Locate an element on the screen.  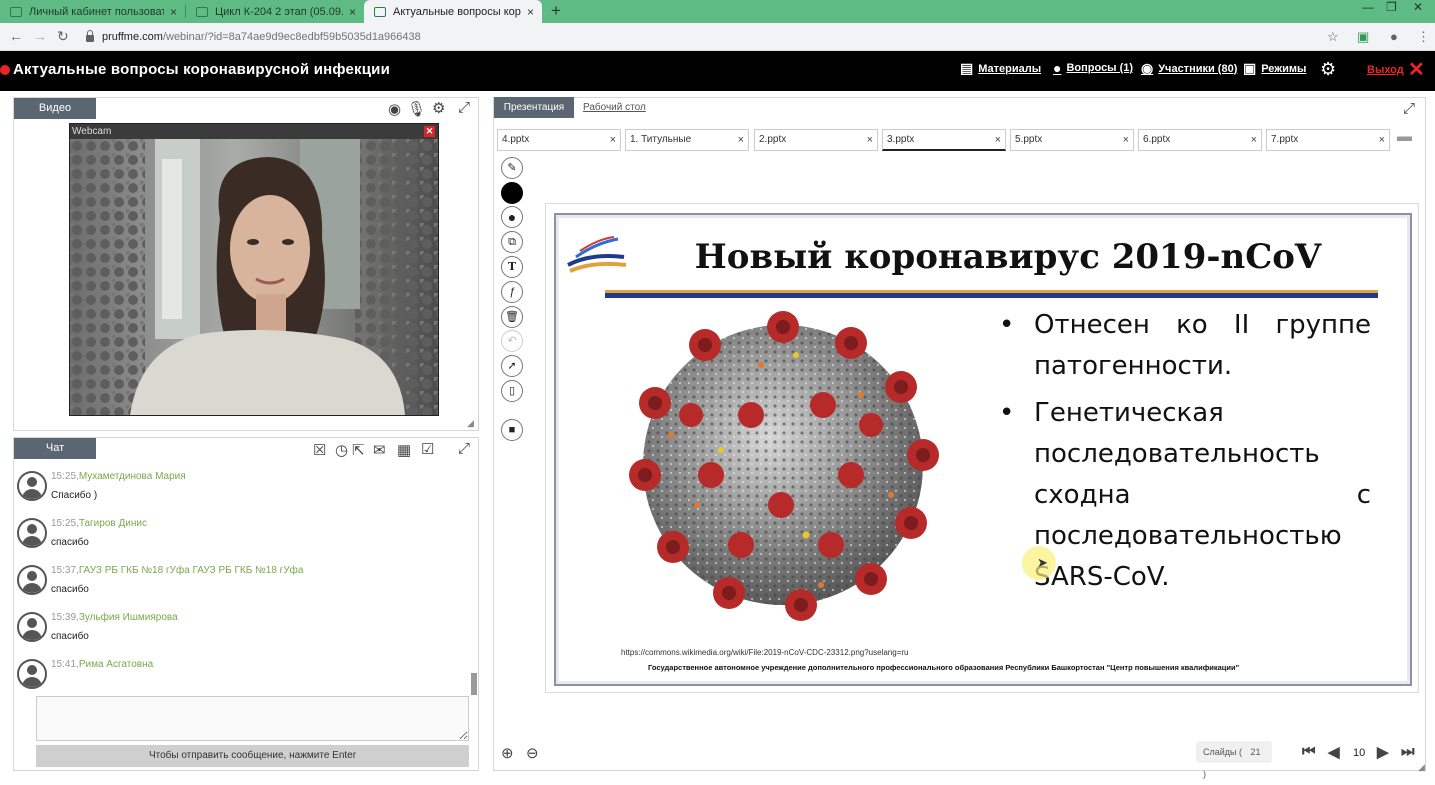
excel-icon: ▦ is located at coordinates (404, 450).